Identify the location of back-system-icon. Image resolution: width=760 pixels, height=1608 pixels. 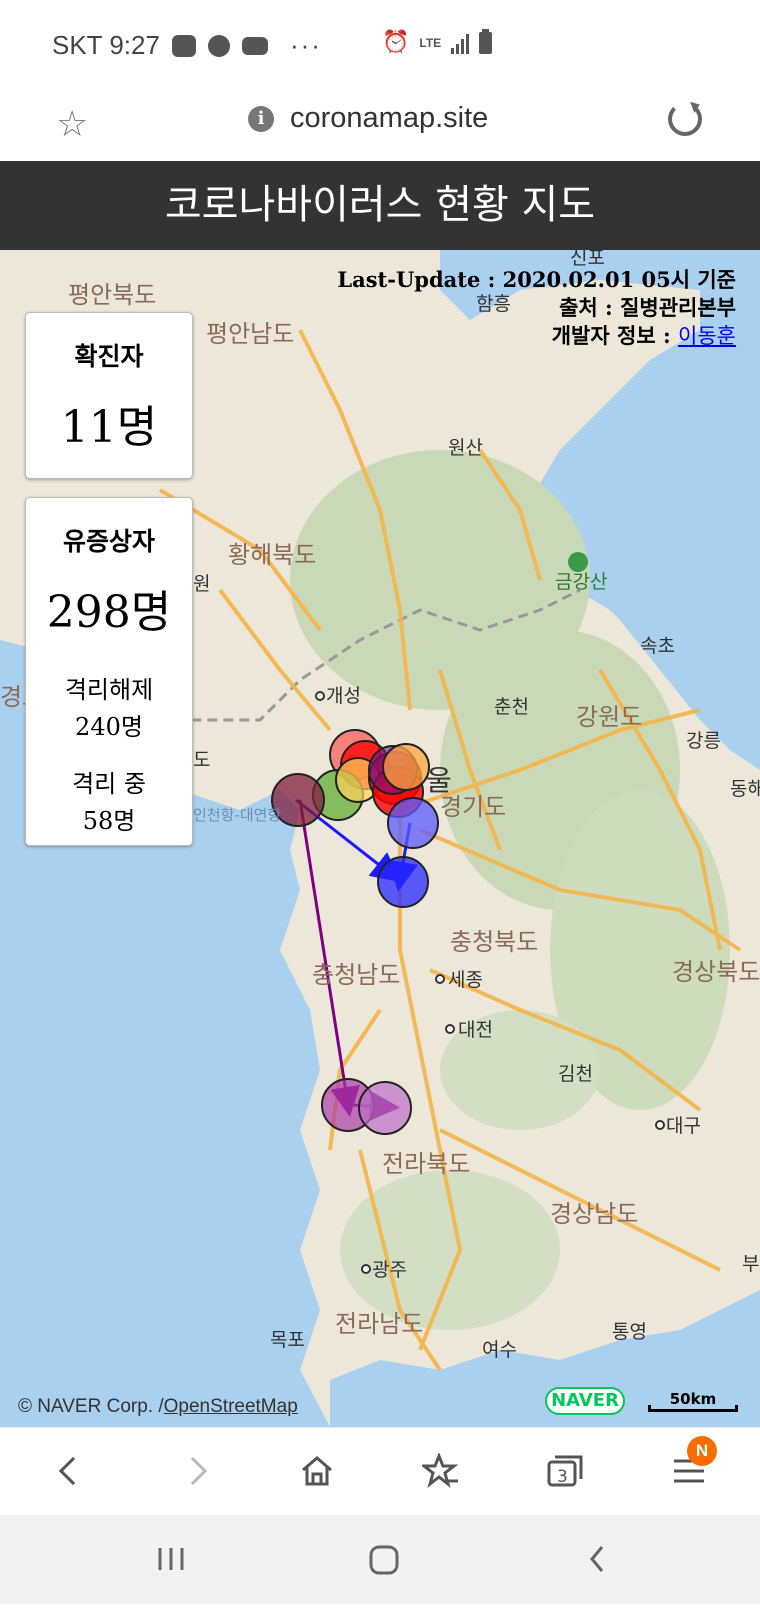
(597, 1559).